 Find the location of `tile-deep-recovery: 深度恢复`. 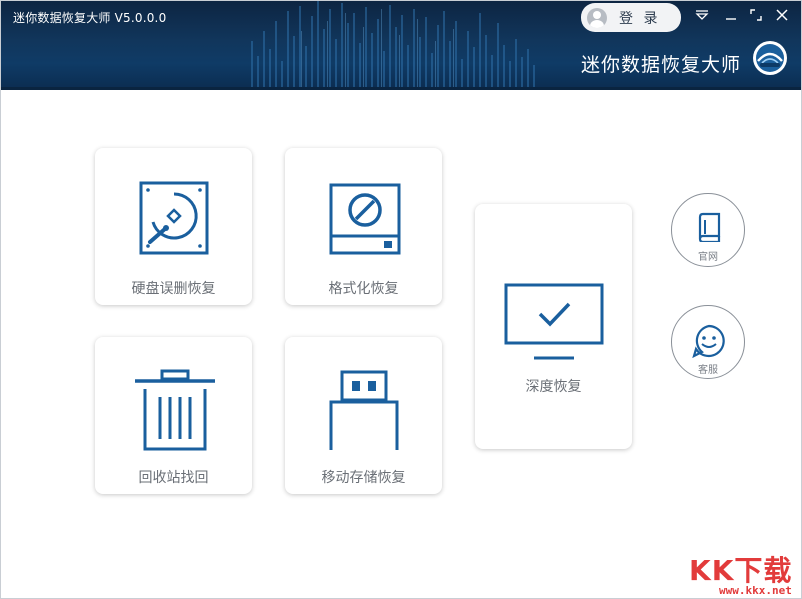

tile-deep-recovery: 深度恢复 is located at coordinates (553, 326).